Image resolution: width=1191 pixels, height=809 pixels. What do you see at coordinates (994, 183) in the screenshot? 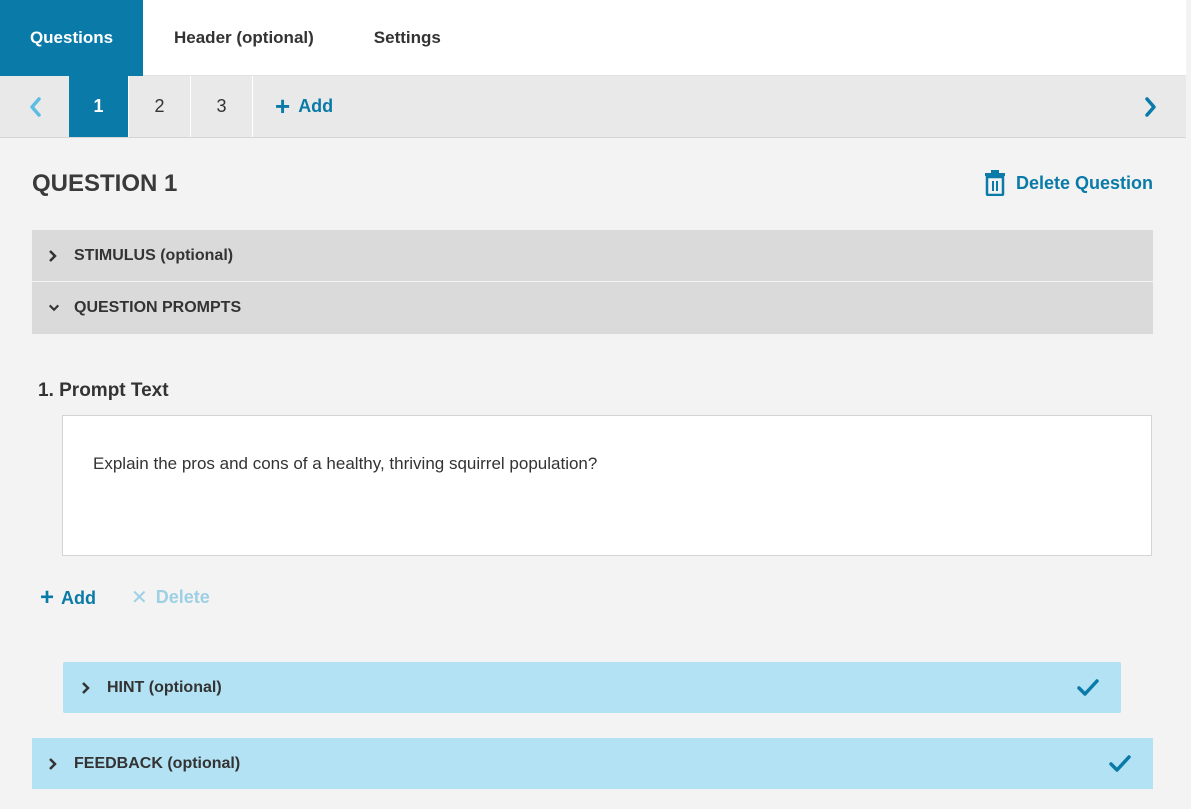
I see `trash-icon` at bounding box center [994, 183].